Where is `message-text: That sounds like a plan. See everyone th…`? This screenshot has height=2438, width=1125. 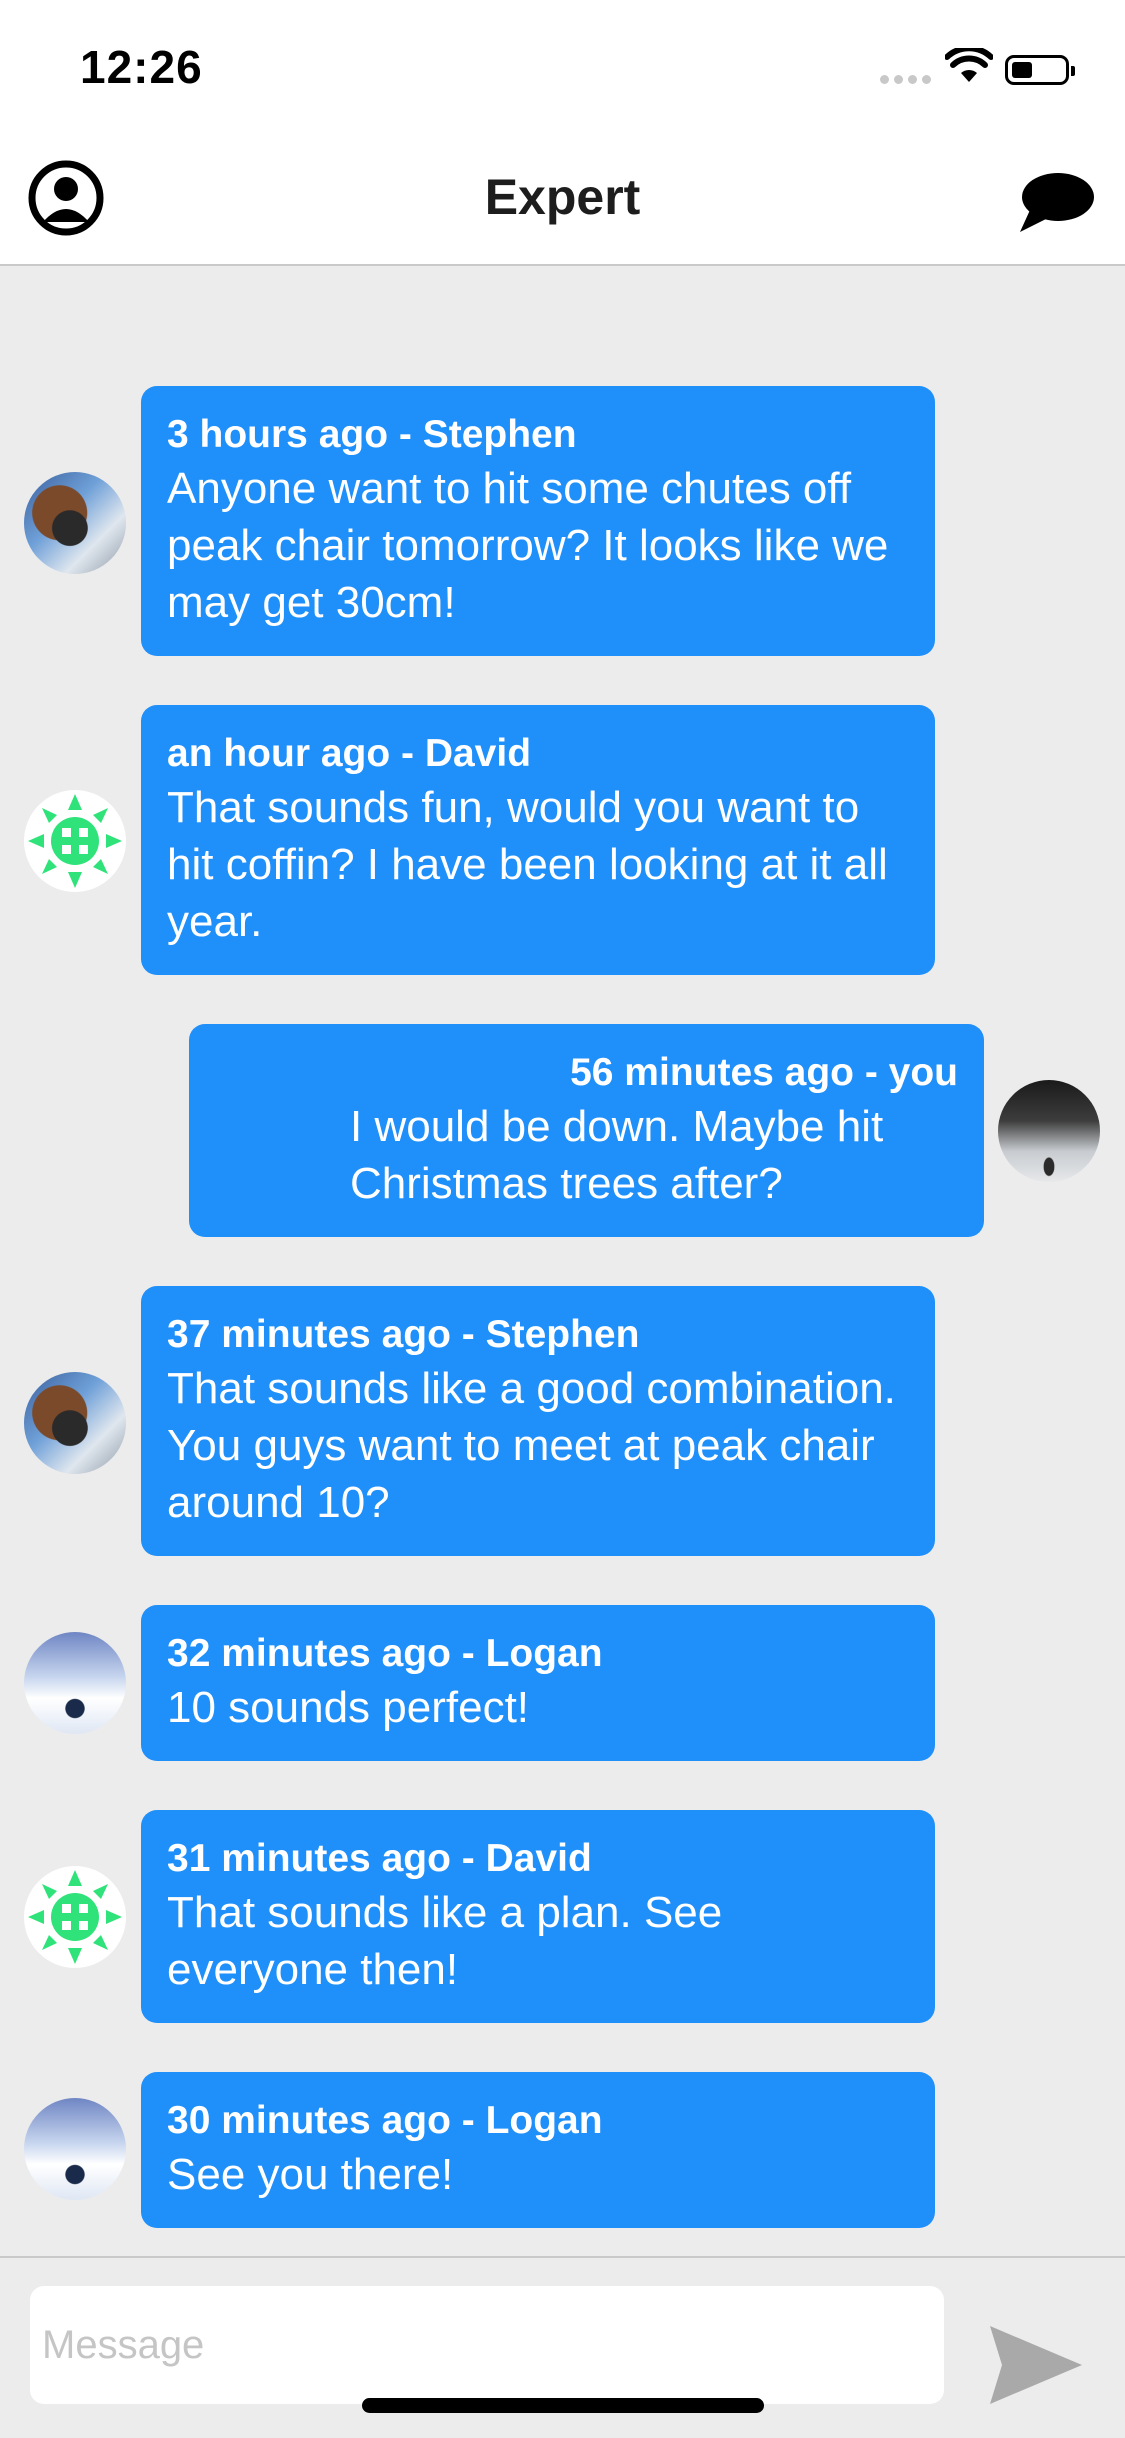
message-text: That sounds like a plan. See everyone th… is located at coordinates (445, 1941).